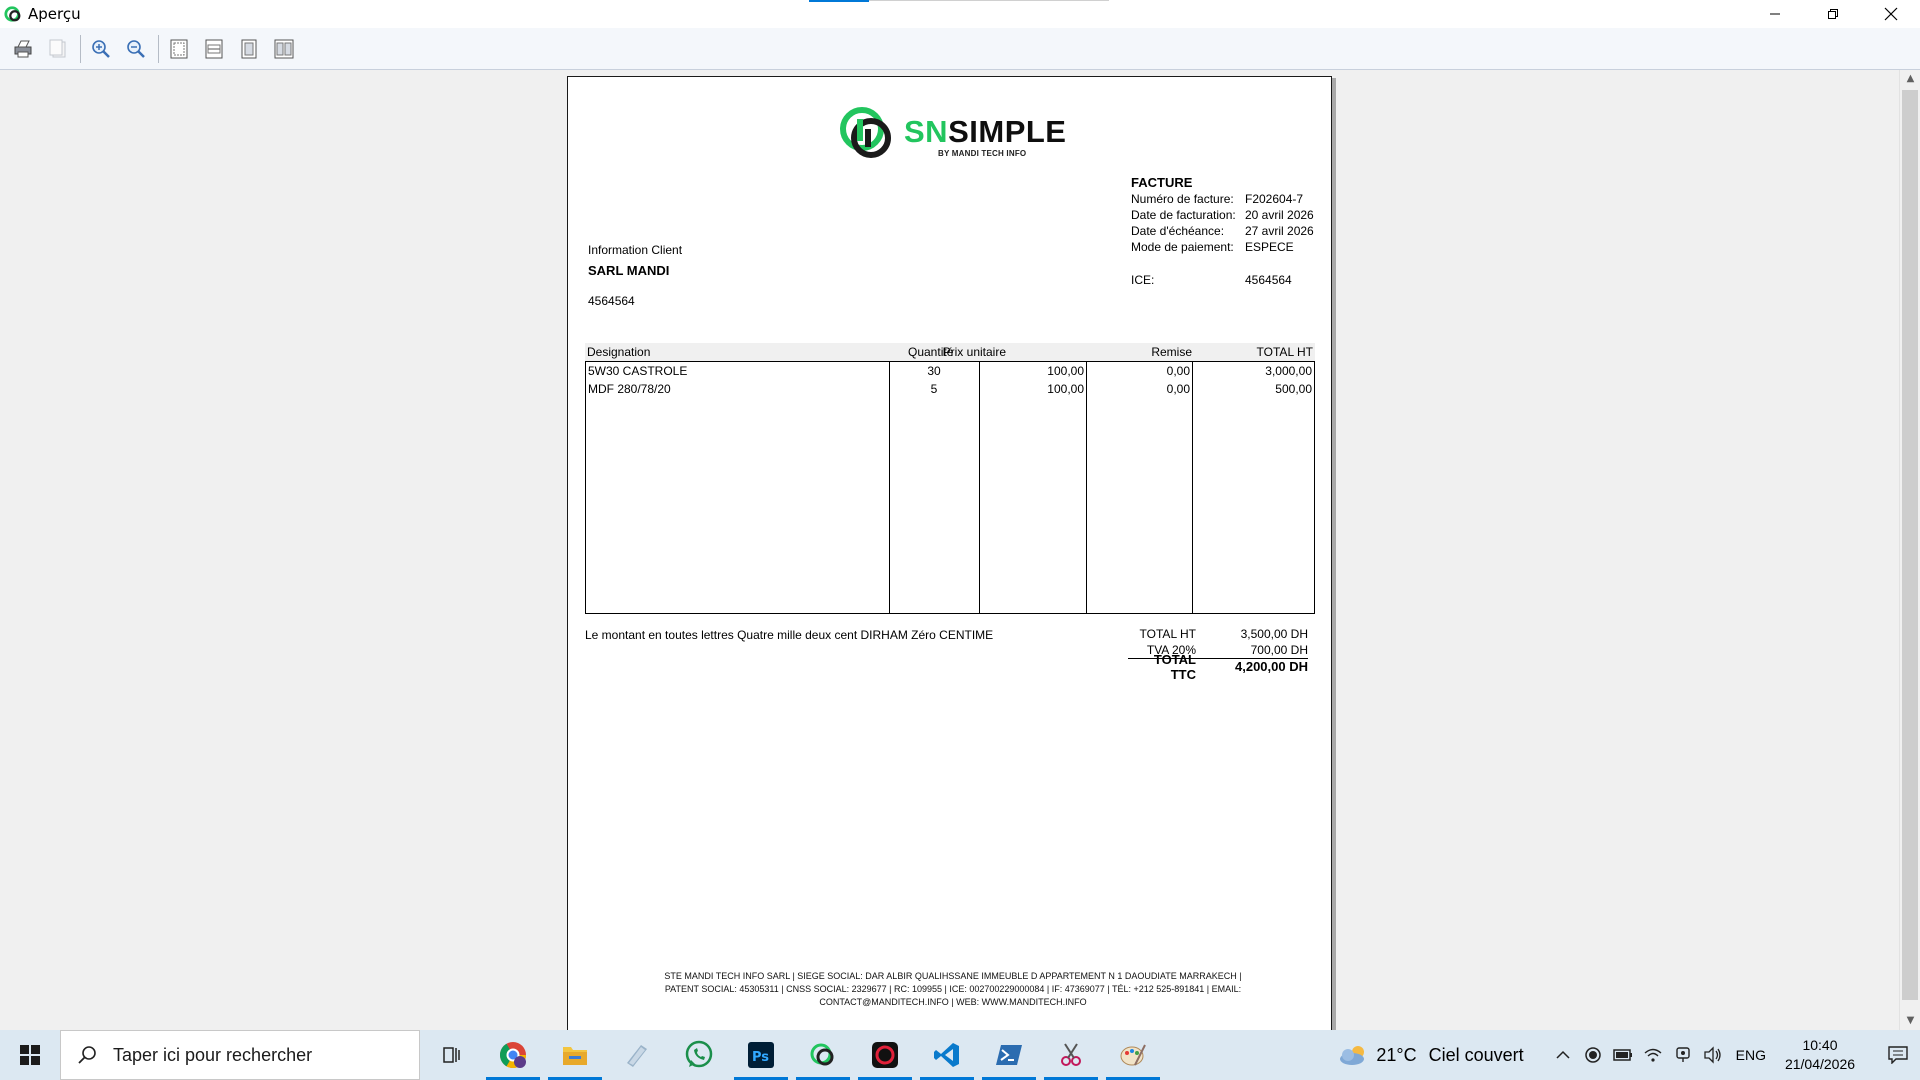 The image size is (1920, 1080). What do you see at coordinates (1910, 1021) in the screenshot?
I see `scroll-down-icon: ▼` at bounding box center [1910, 1021].